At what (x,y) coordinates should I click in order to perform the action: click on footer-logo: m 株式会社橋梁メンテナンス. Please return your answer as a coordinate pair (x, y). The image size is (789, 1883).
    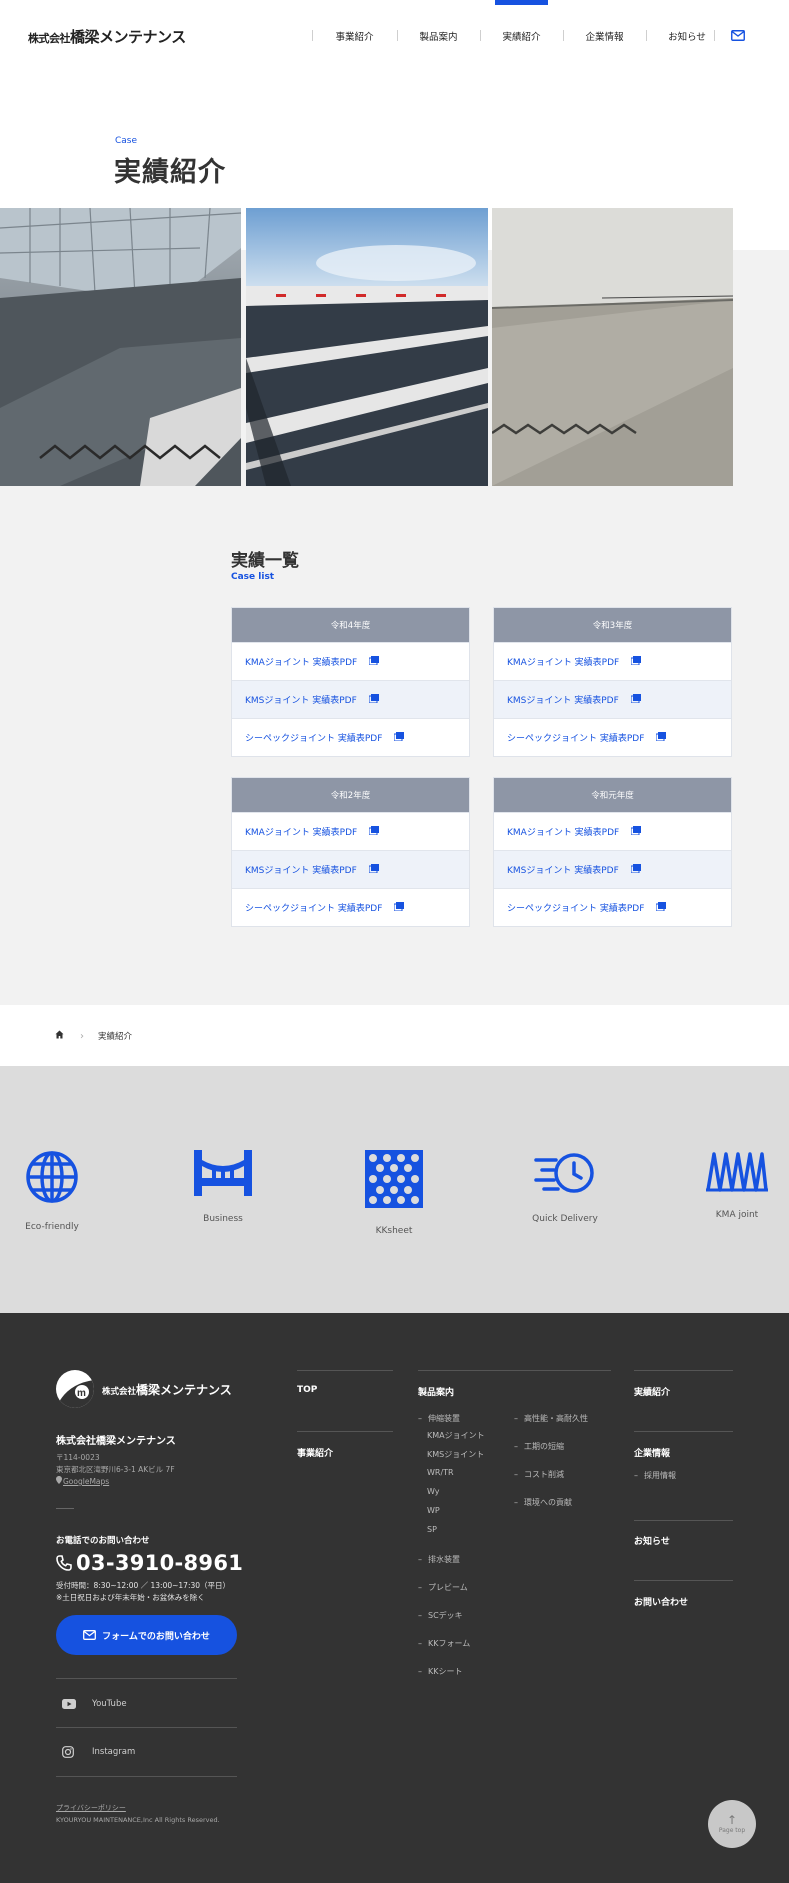
    Looking at the image, I should click on (144, 1389).